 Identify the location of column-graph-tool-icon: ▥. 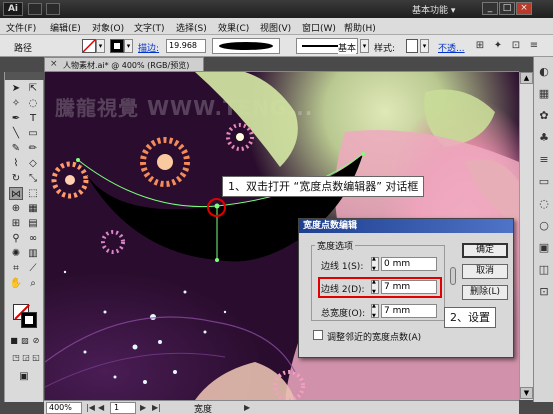
(33, 253).